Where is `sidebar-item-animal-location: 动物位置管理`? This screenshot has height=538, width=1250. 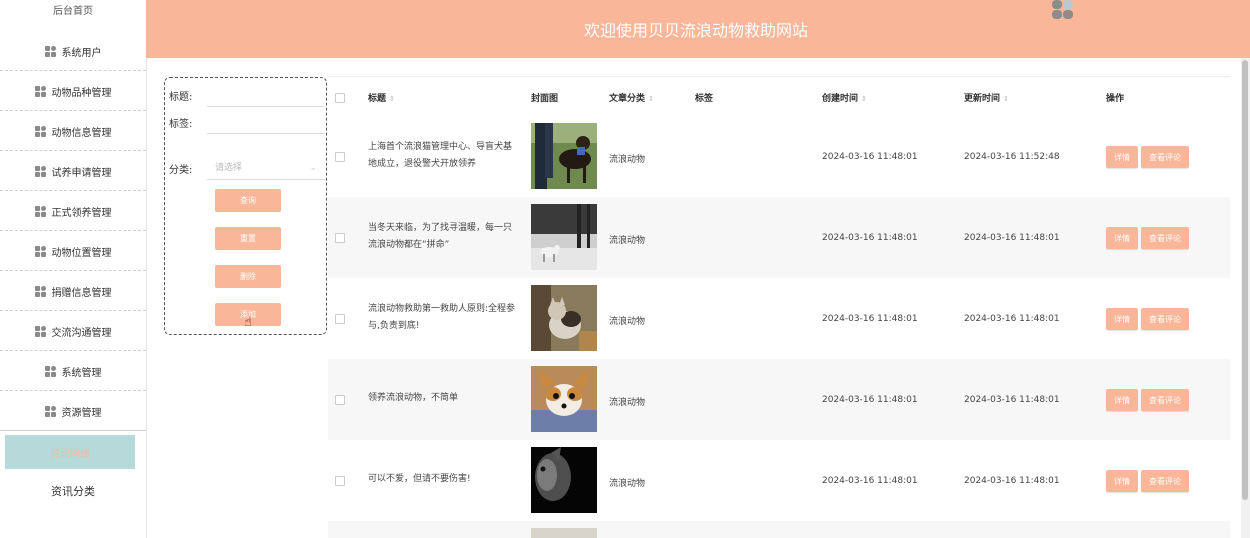
sidebar-item-animal-location: 动物位置管理 is located at coordinates (73, 251).